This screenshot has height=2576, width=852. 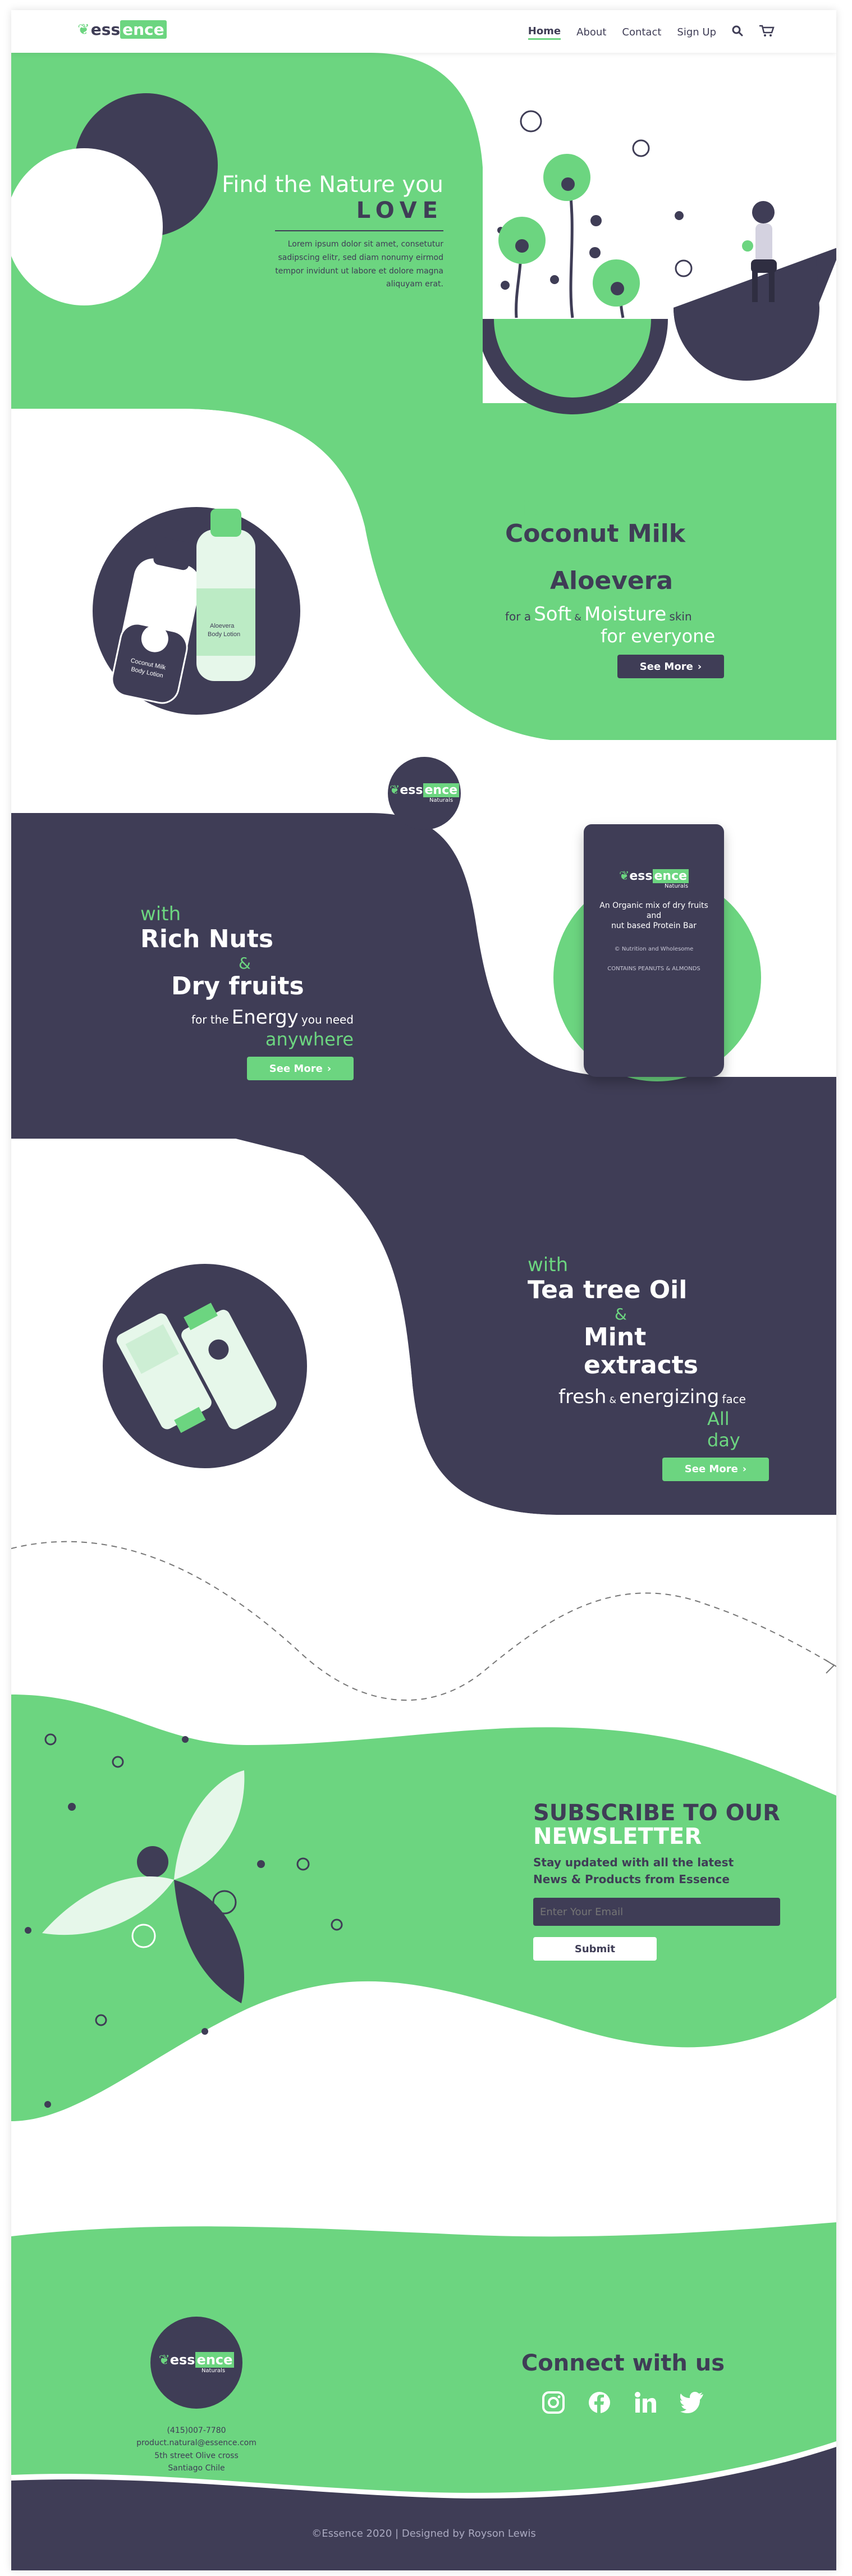 I want to click on coconut-title-1: Coconut Milk, so click(x=595, y=533).